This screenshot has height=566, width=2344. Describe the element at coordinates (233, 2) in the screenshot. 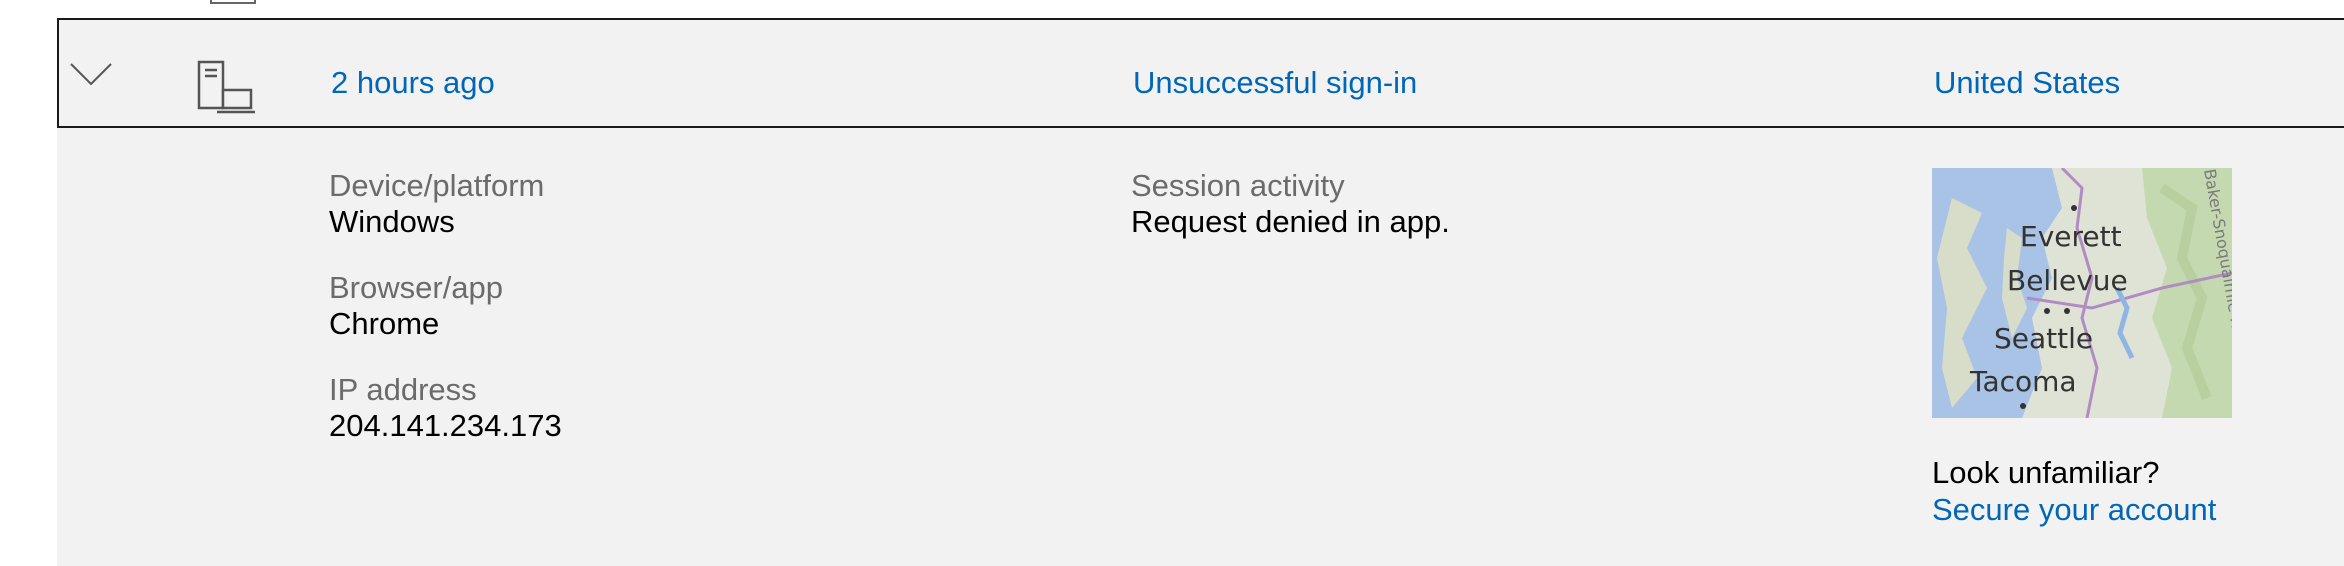

I see `previous-row-device-icon` at that location.